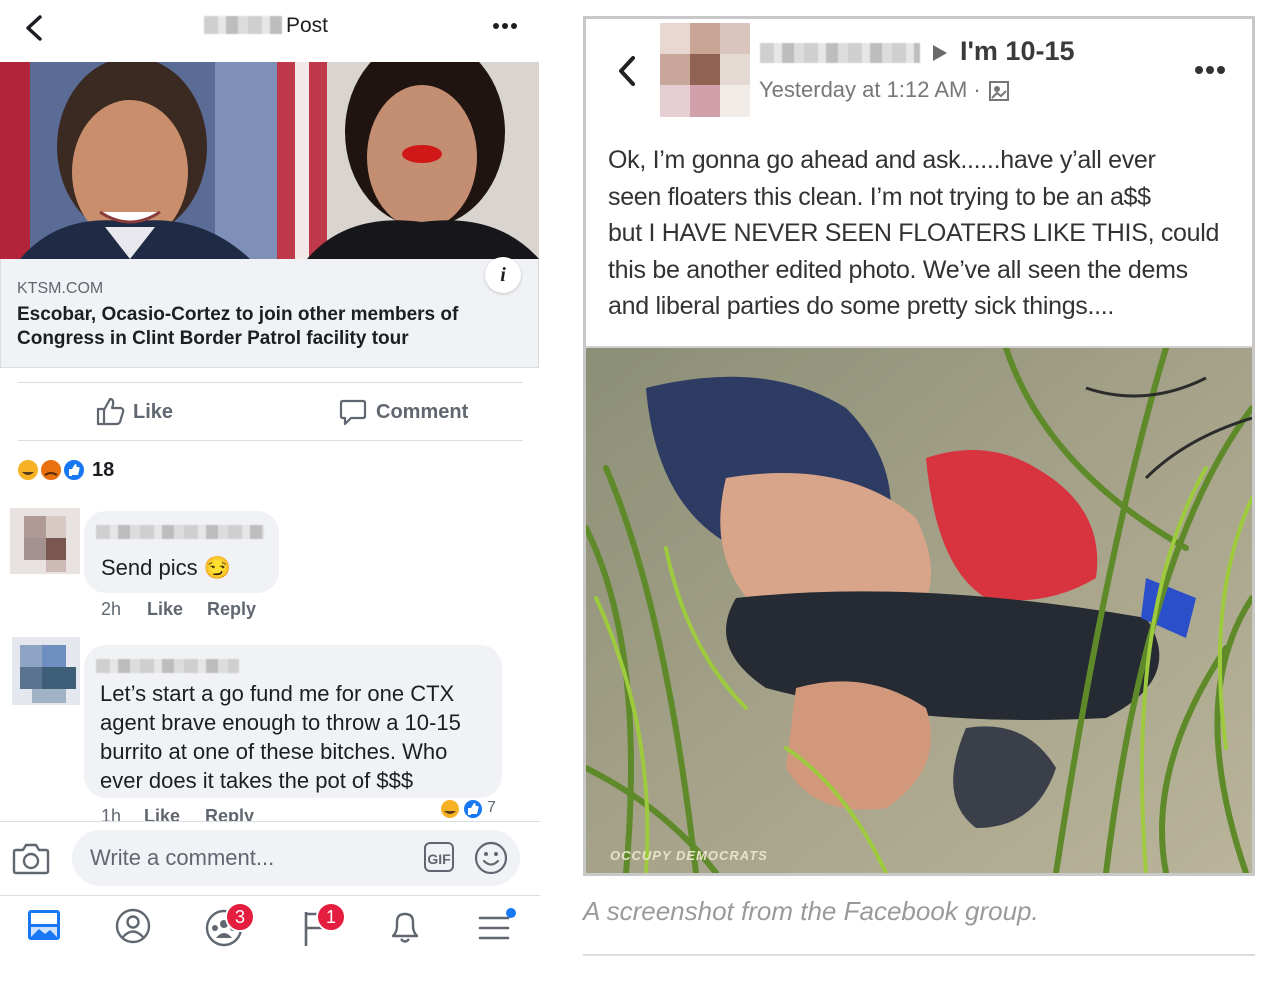 Image resolution: width=1286 pixels, height=981 pixels. I want to click on caption-divider, so click(919, 955).